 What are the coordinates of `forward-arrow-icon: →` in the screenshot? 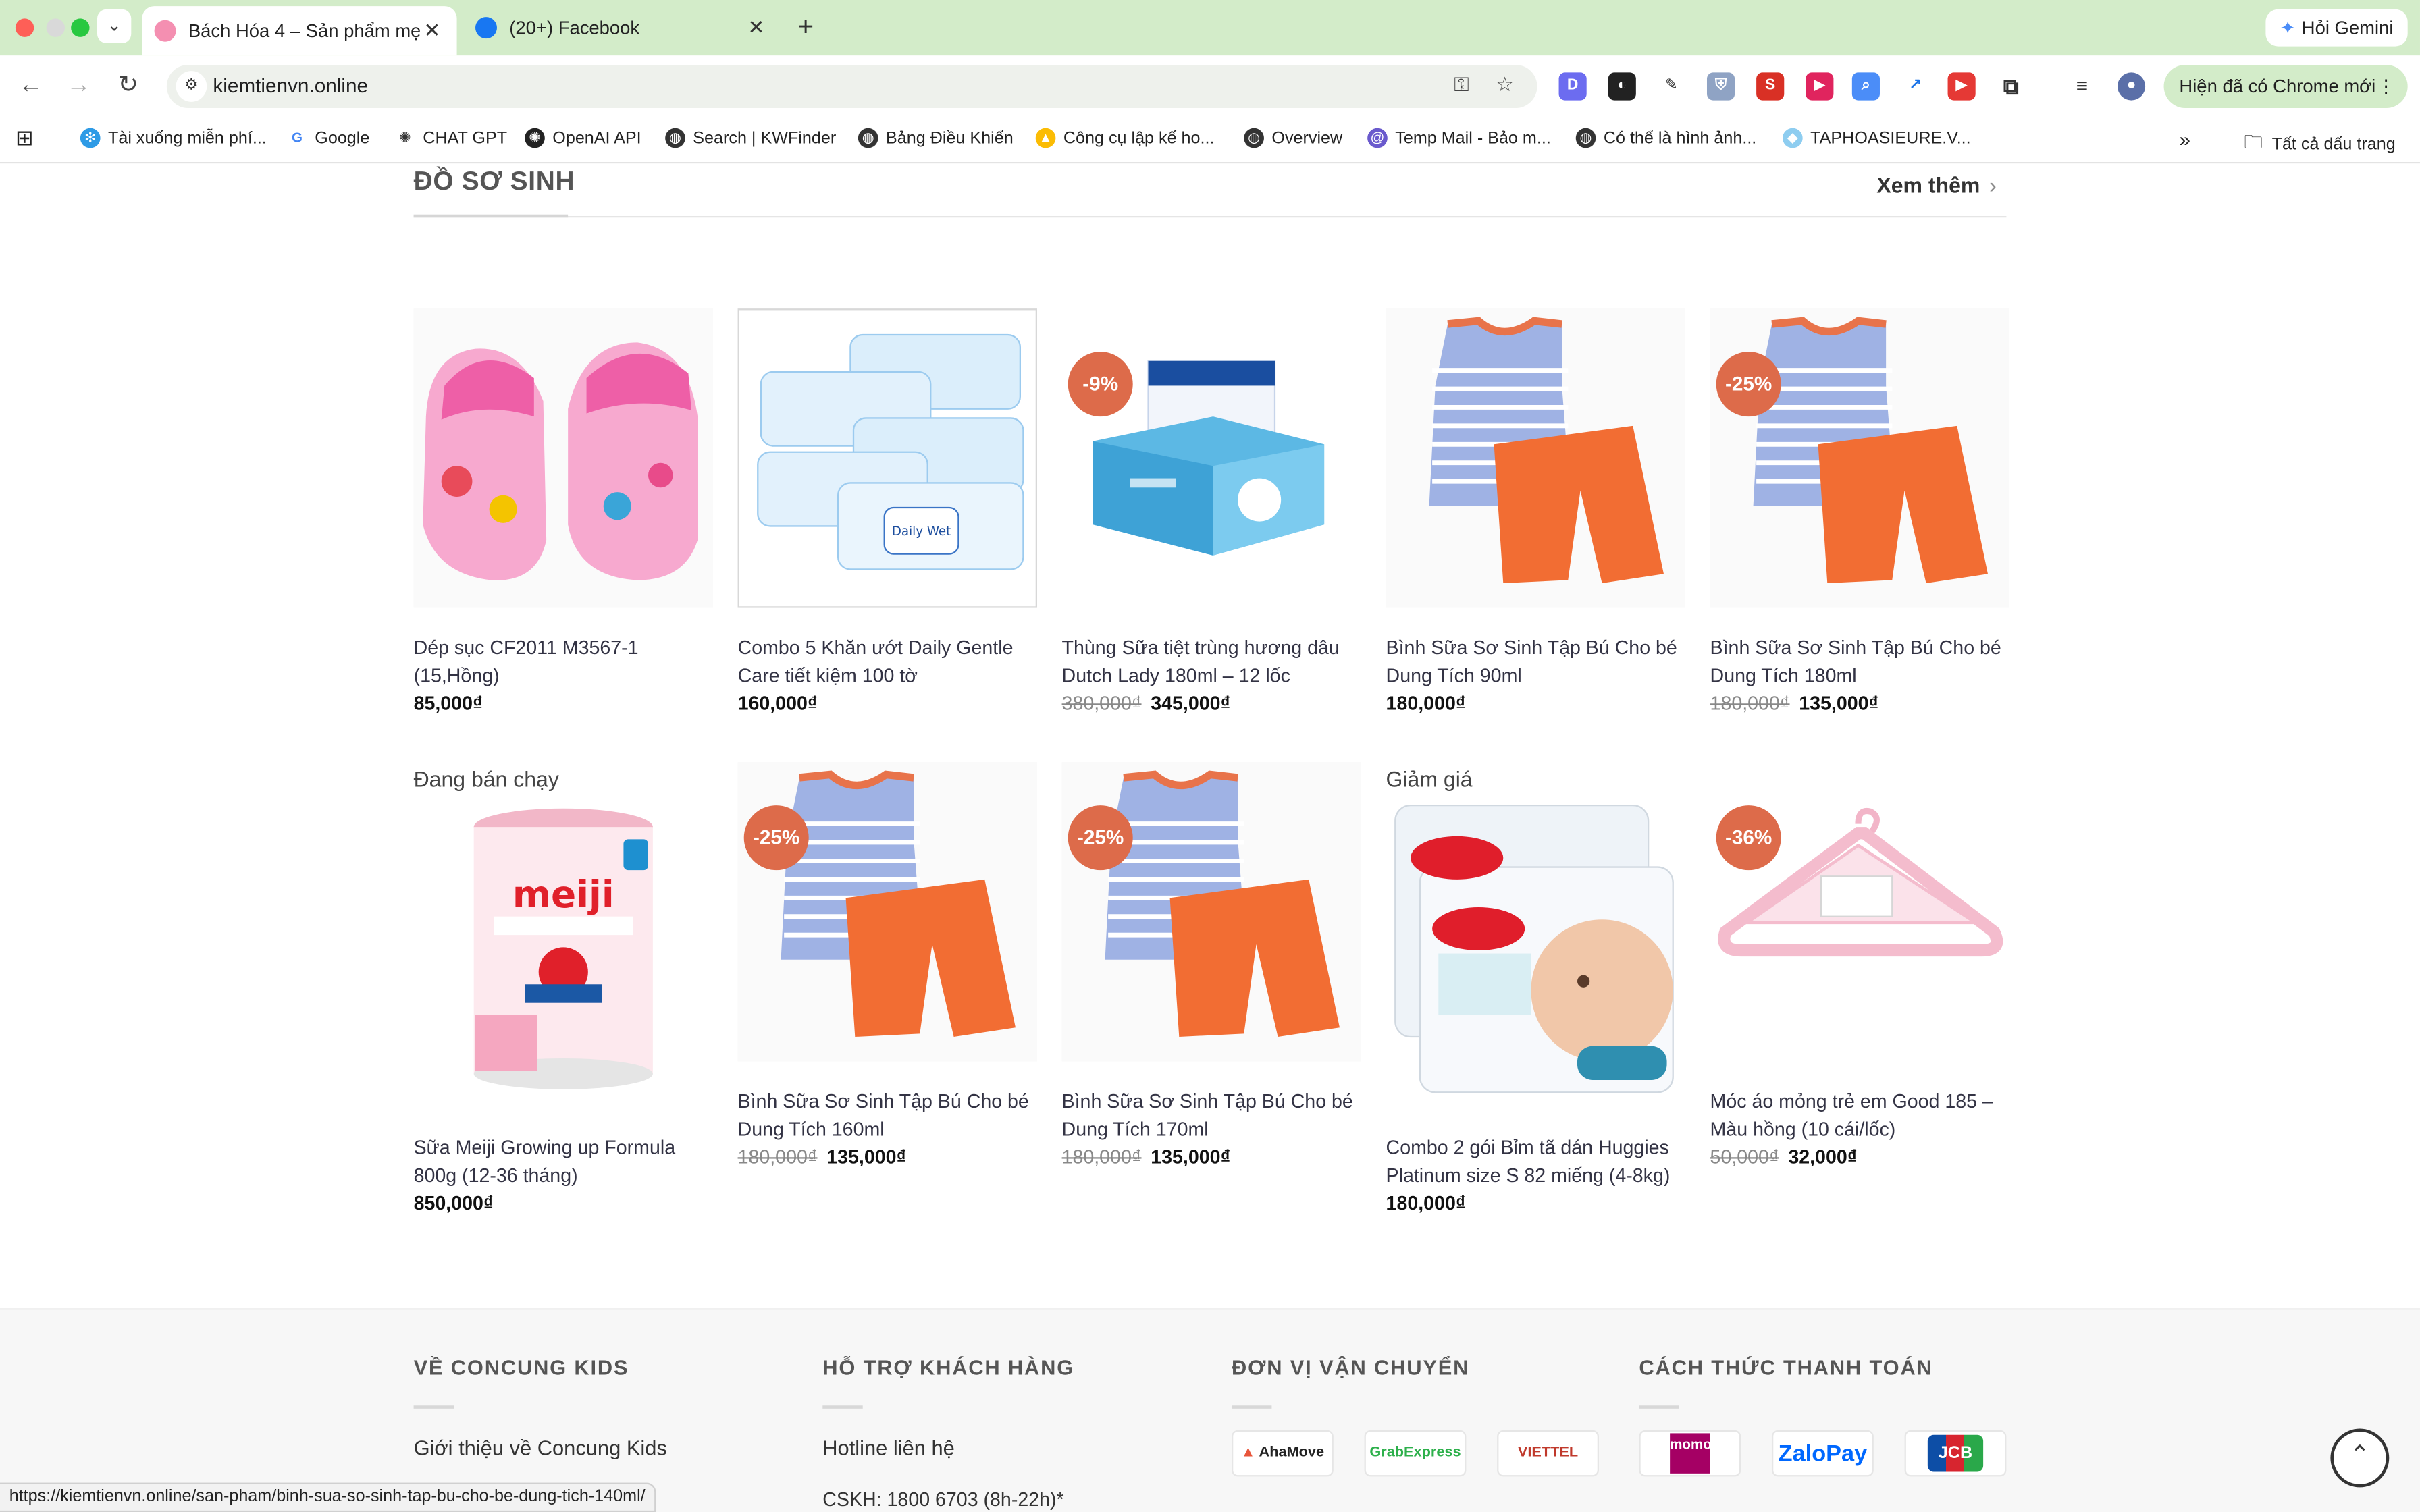 It's located at (78, 87).